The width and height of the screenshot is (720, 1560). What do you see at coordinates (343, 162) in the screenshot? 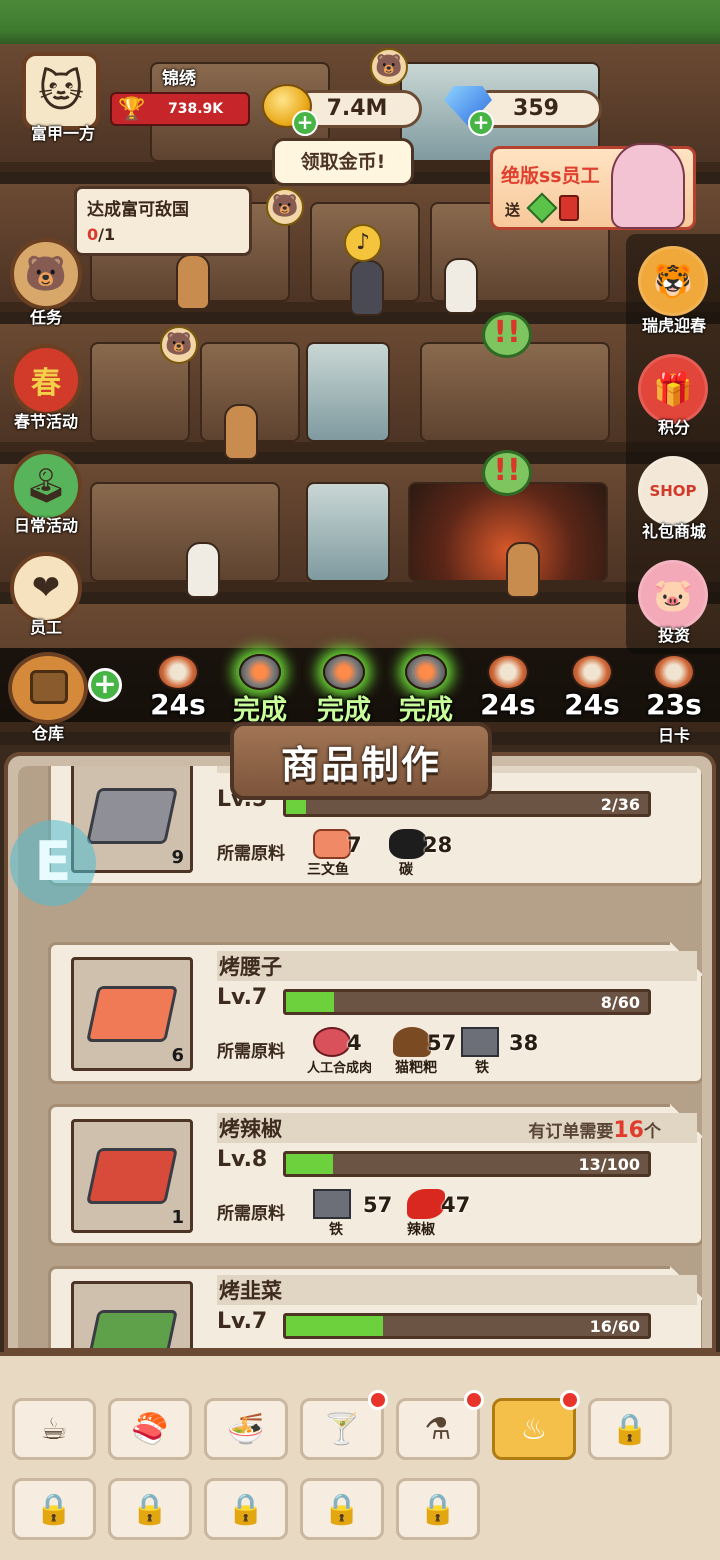
I see `claim-coins-button: 领取金币!` at bounding box center [343, 162].